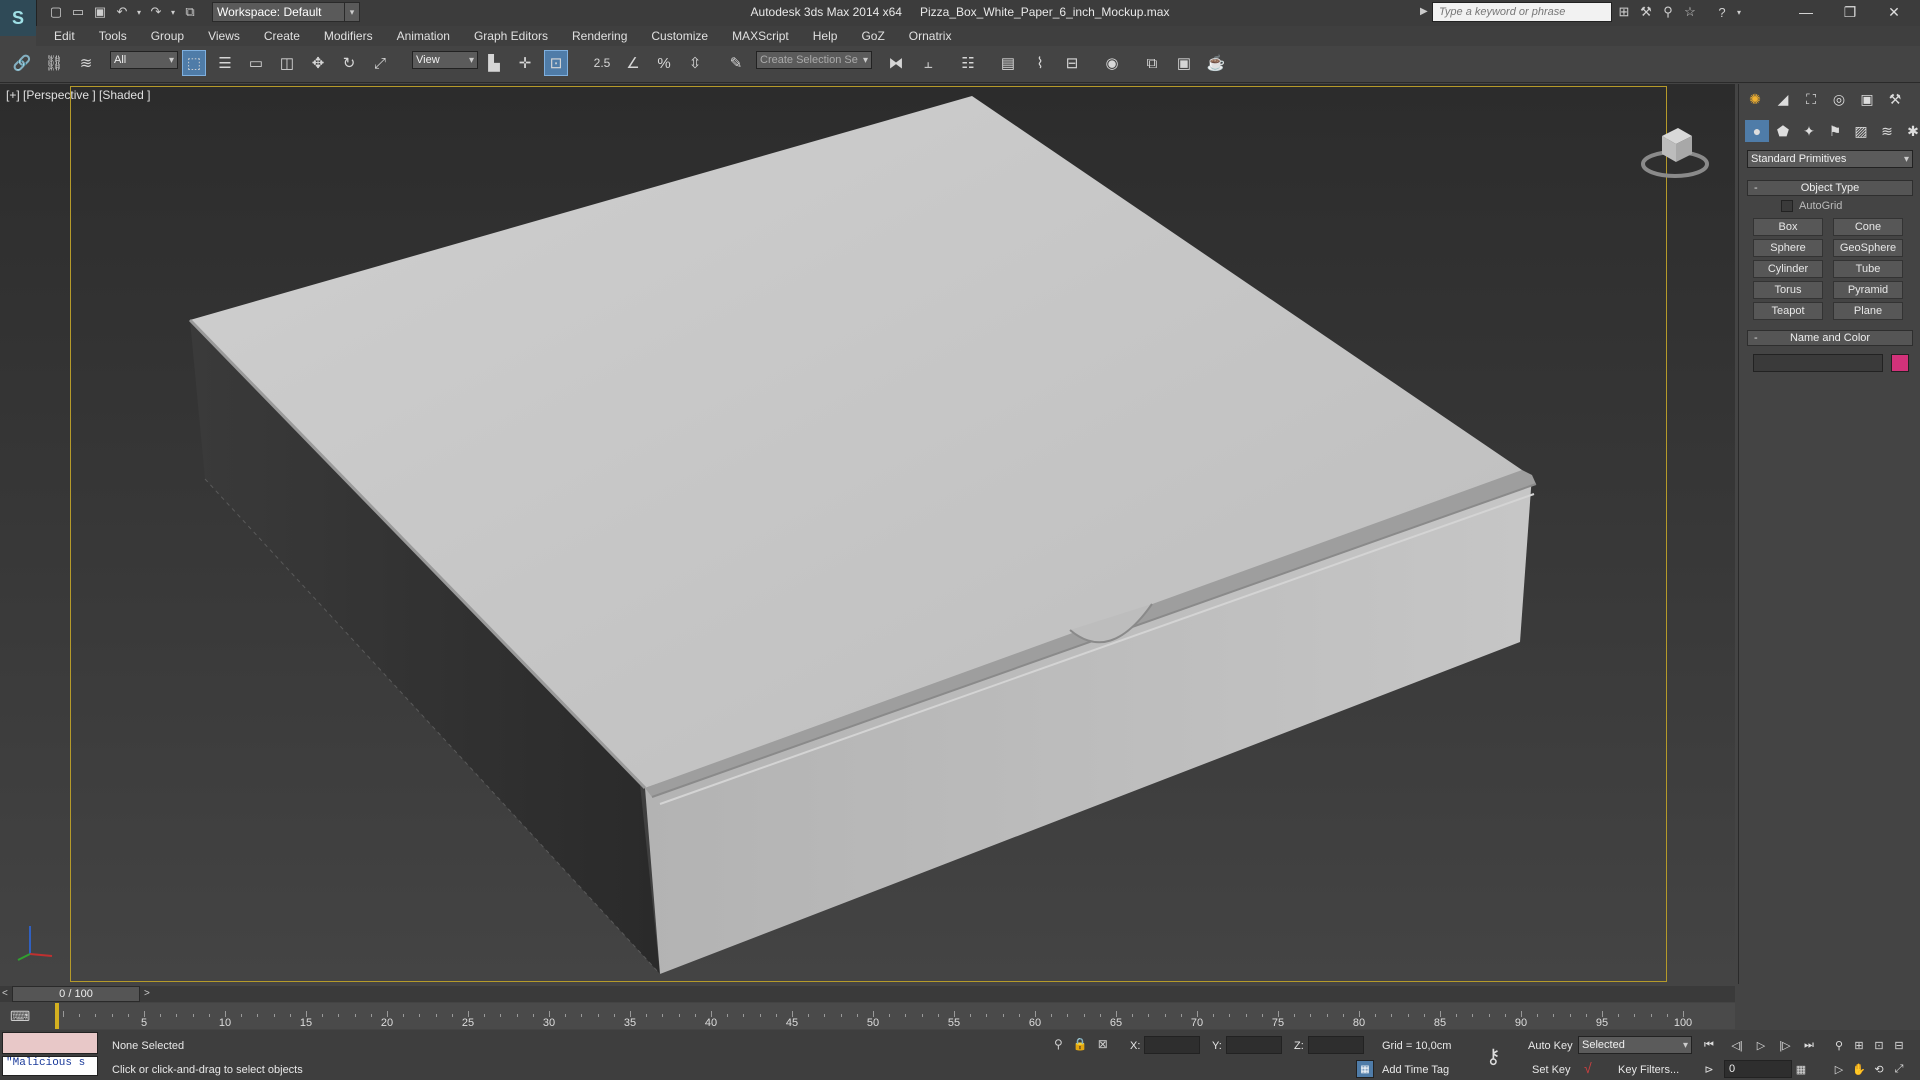  Describe the element at coordinates (1424, 11) in the screenshot. I see `search-expand-icon: ▶` at that location.